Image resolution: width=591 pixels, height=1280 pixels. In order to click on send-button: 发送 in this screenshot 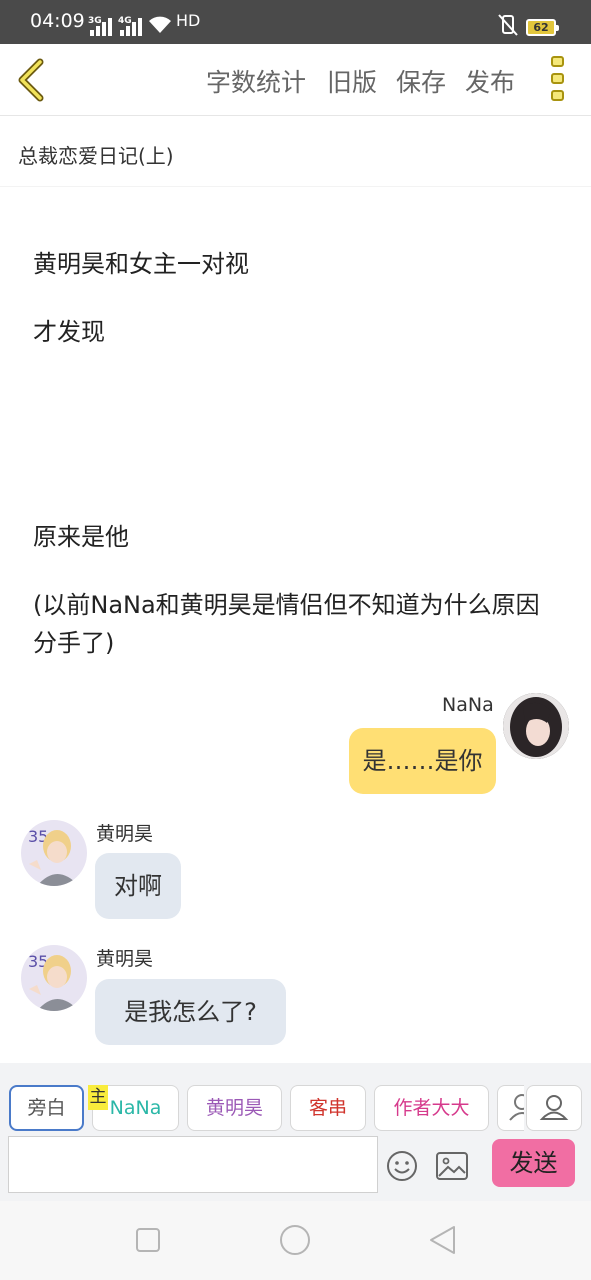, I will do `click(533, 1163)`.